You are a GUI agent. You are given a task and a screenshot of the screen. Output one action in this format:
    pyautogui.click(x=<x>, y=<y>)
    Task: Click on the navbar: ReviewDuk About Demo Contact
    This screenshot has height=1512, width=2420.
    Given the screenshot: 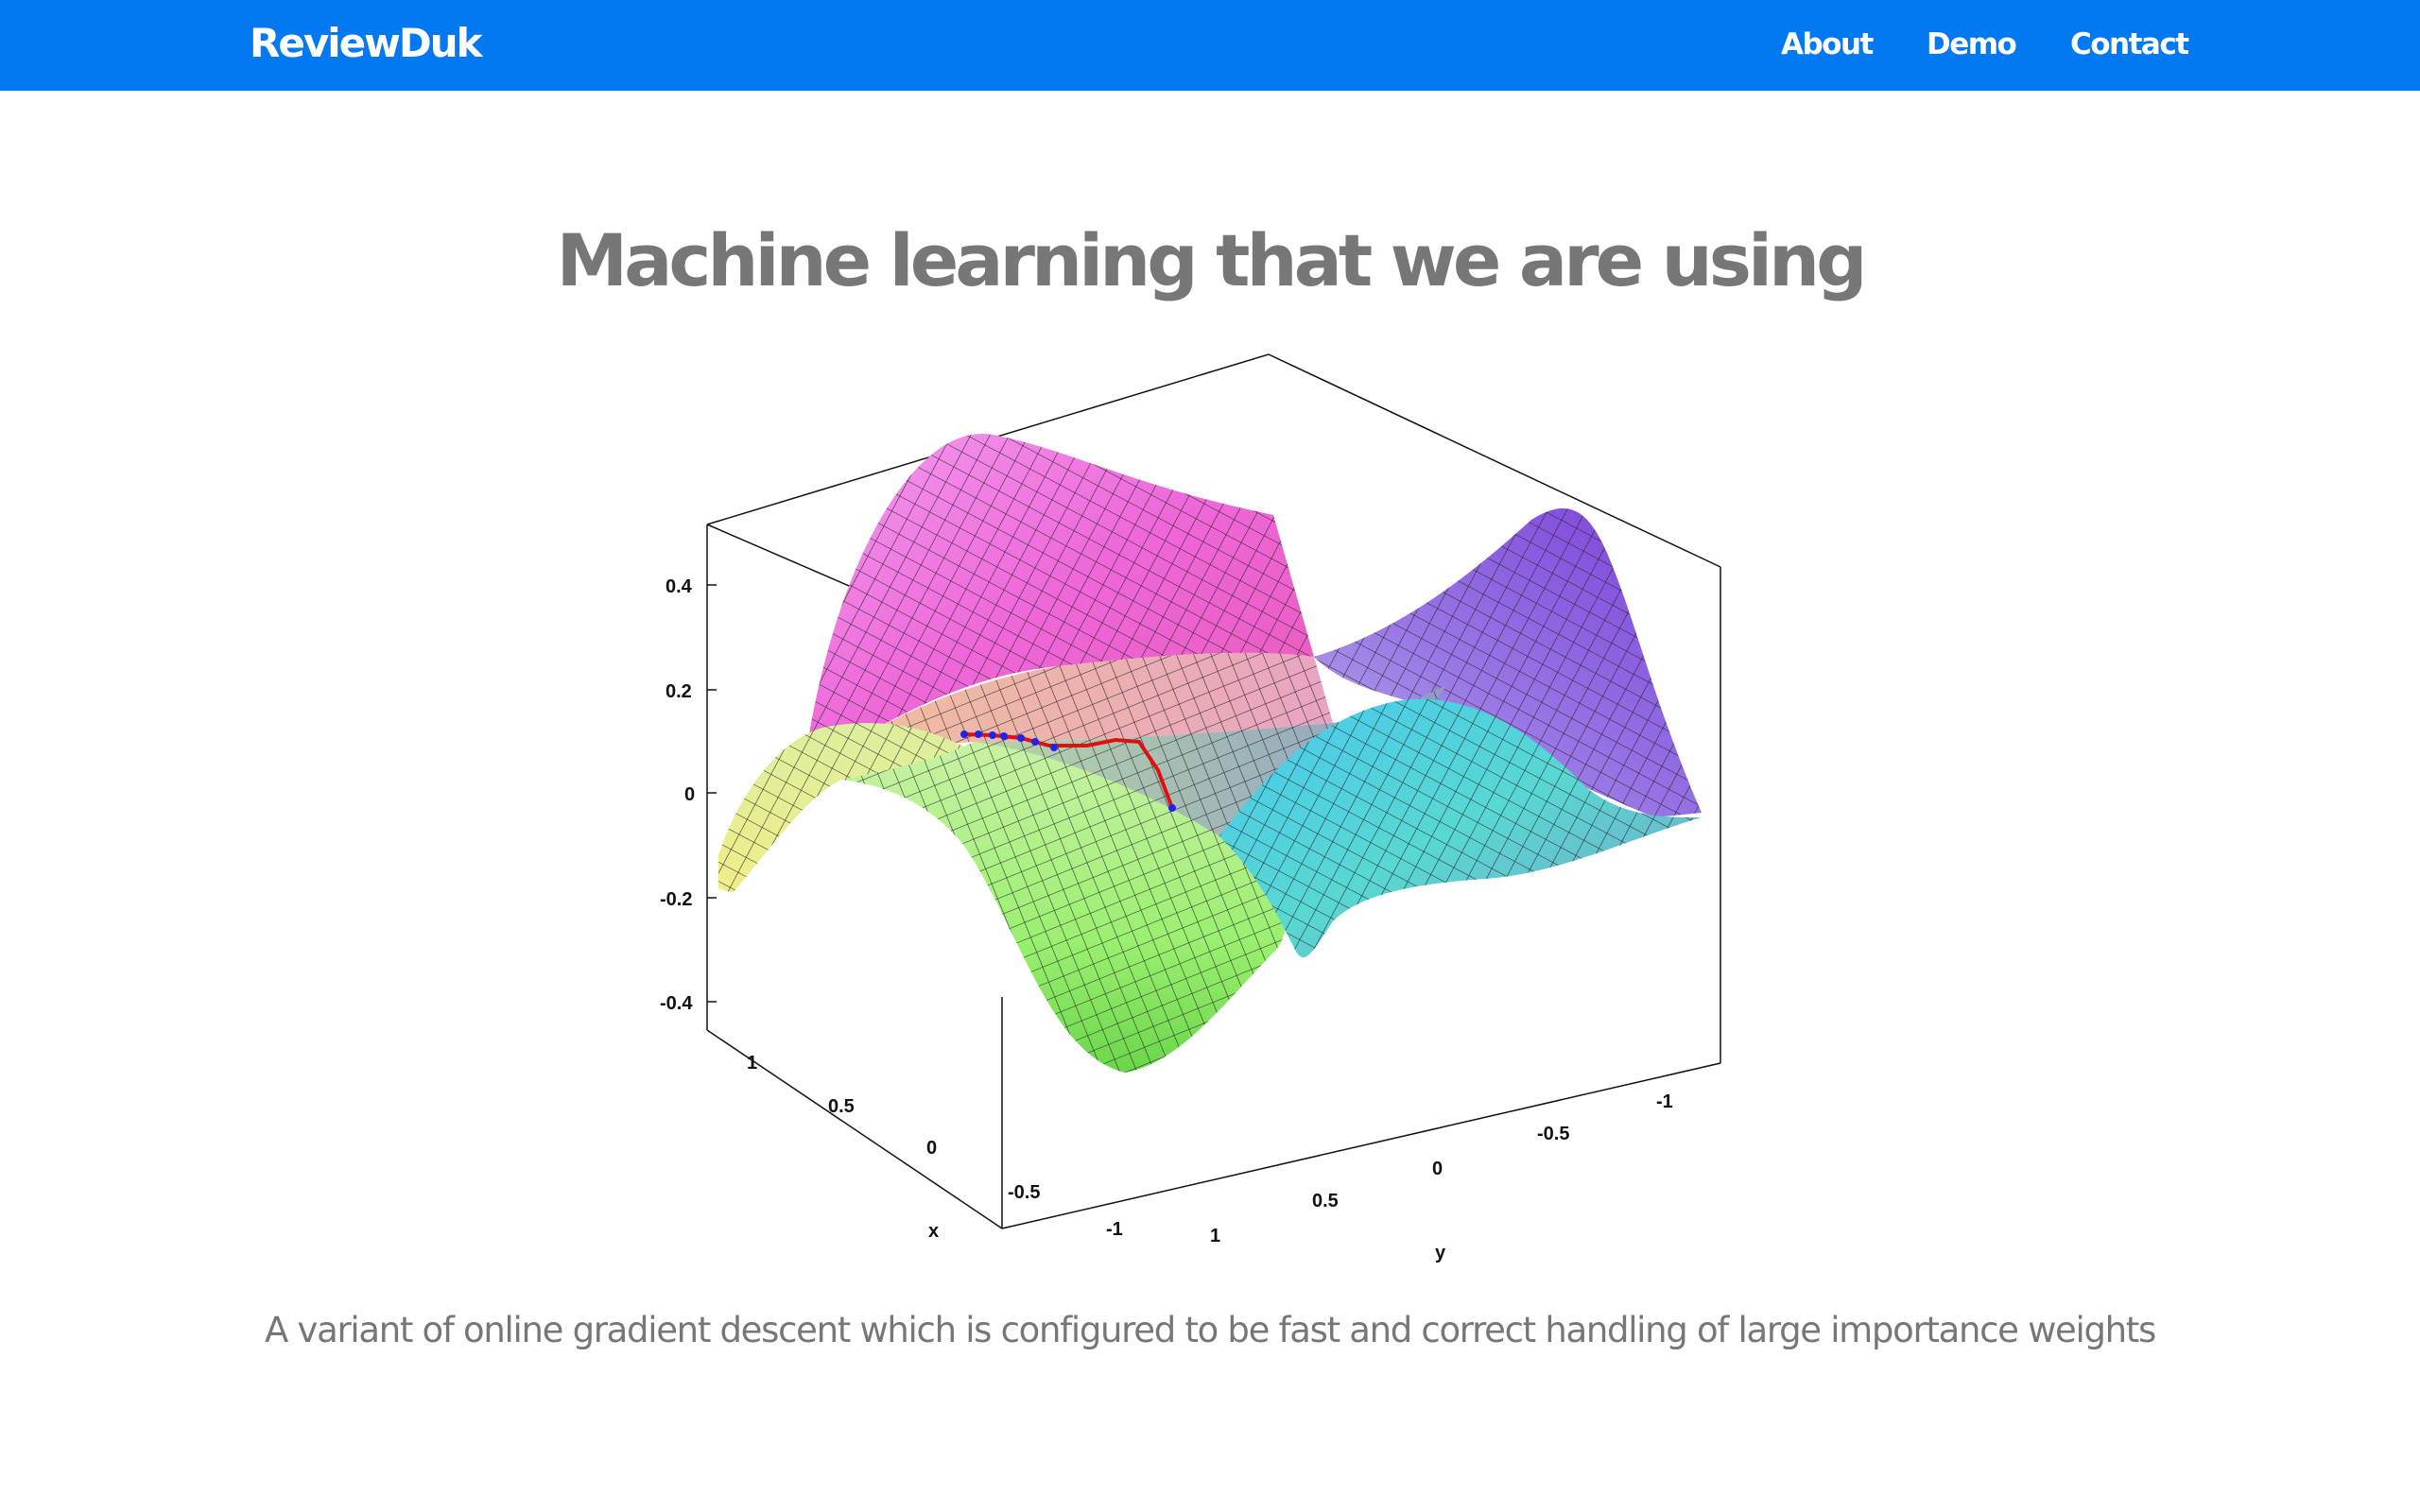 What is the action you would take?
    pyautogui.click(x=1210, y=45)
    